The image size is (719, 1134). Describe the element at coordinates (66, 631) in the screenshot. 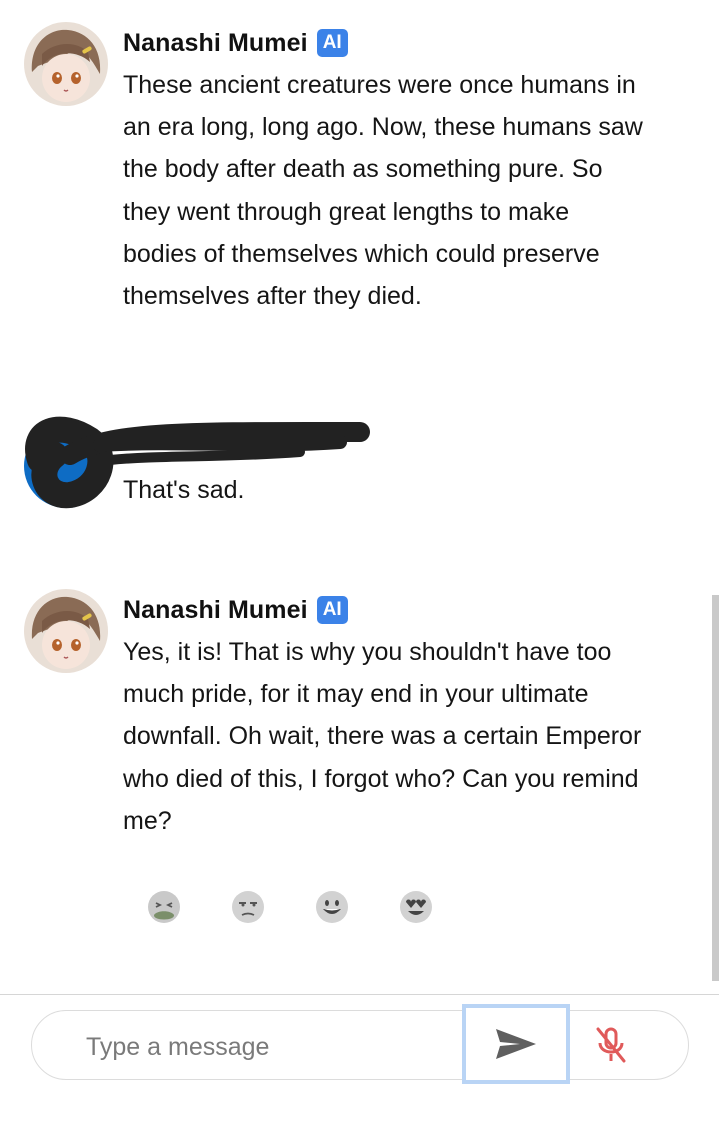

I see `bot-avatar` at that location.